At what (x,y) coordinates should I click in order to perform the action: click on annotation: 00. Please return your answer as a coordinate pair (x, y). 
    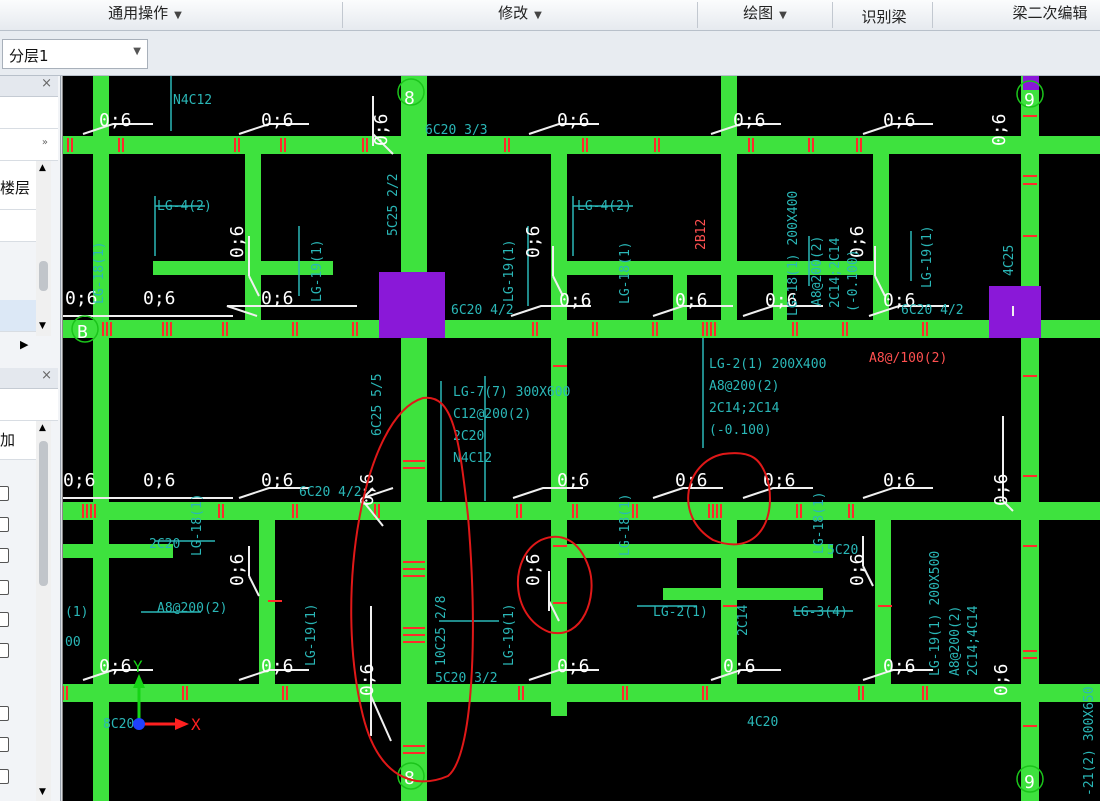
    Looking at the image, I should click on (73, 642).